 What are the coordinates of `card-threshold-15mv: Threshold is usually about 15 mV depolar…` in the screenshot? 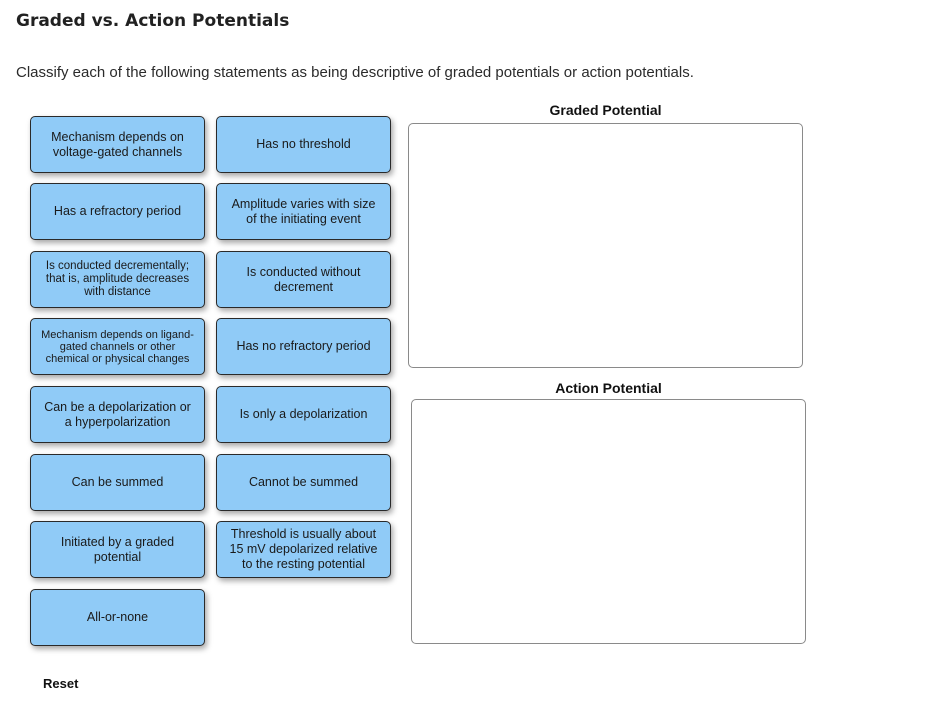 It's located at (303, 549).